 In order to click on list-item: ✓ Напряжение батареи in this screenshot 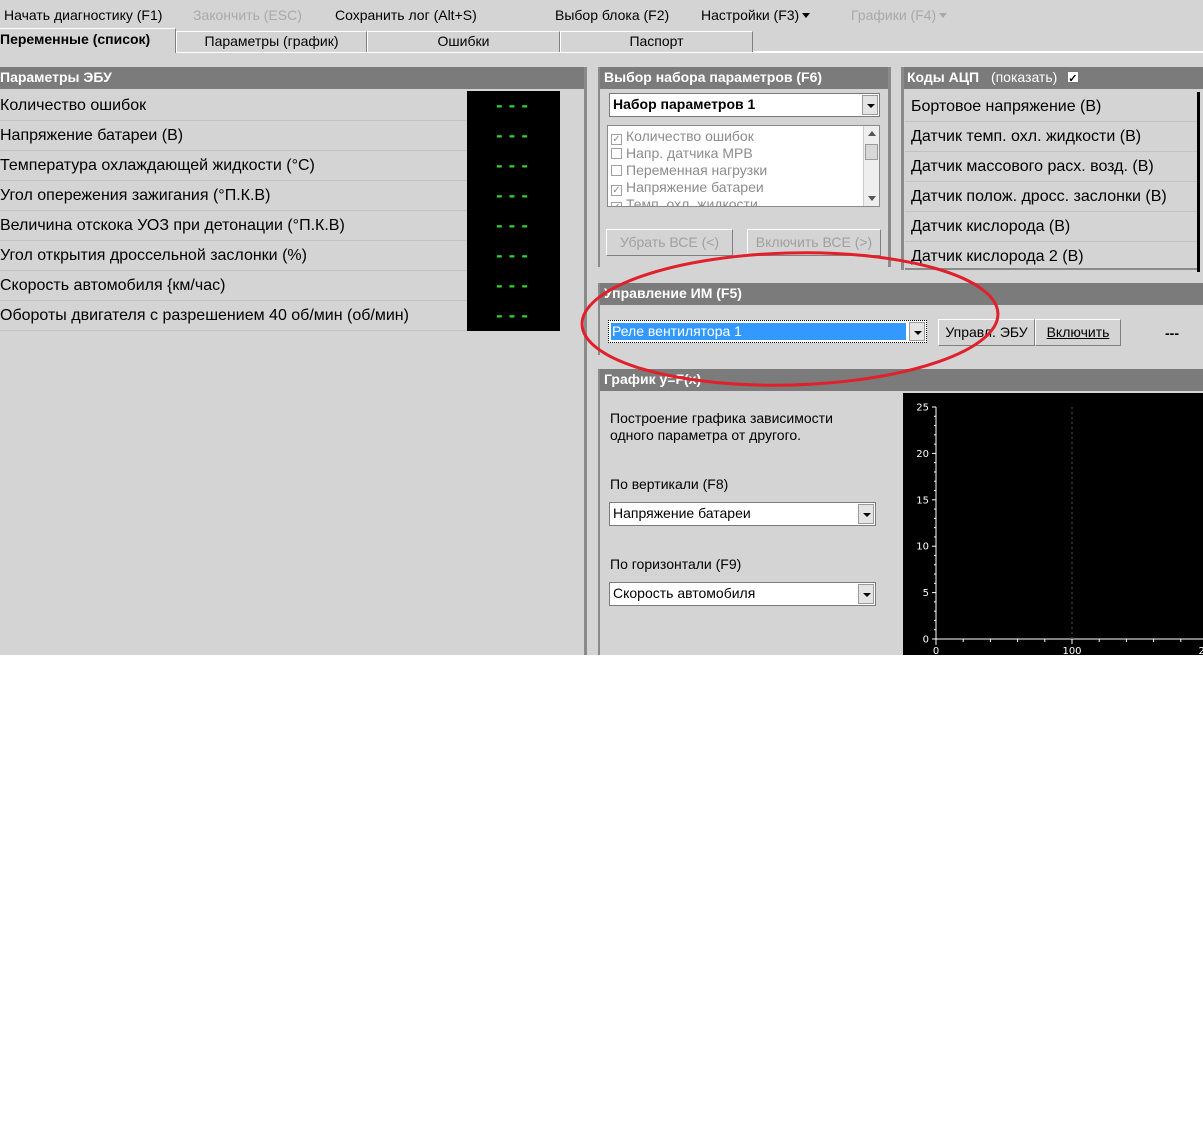, I will do `click(687, 187)`.